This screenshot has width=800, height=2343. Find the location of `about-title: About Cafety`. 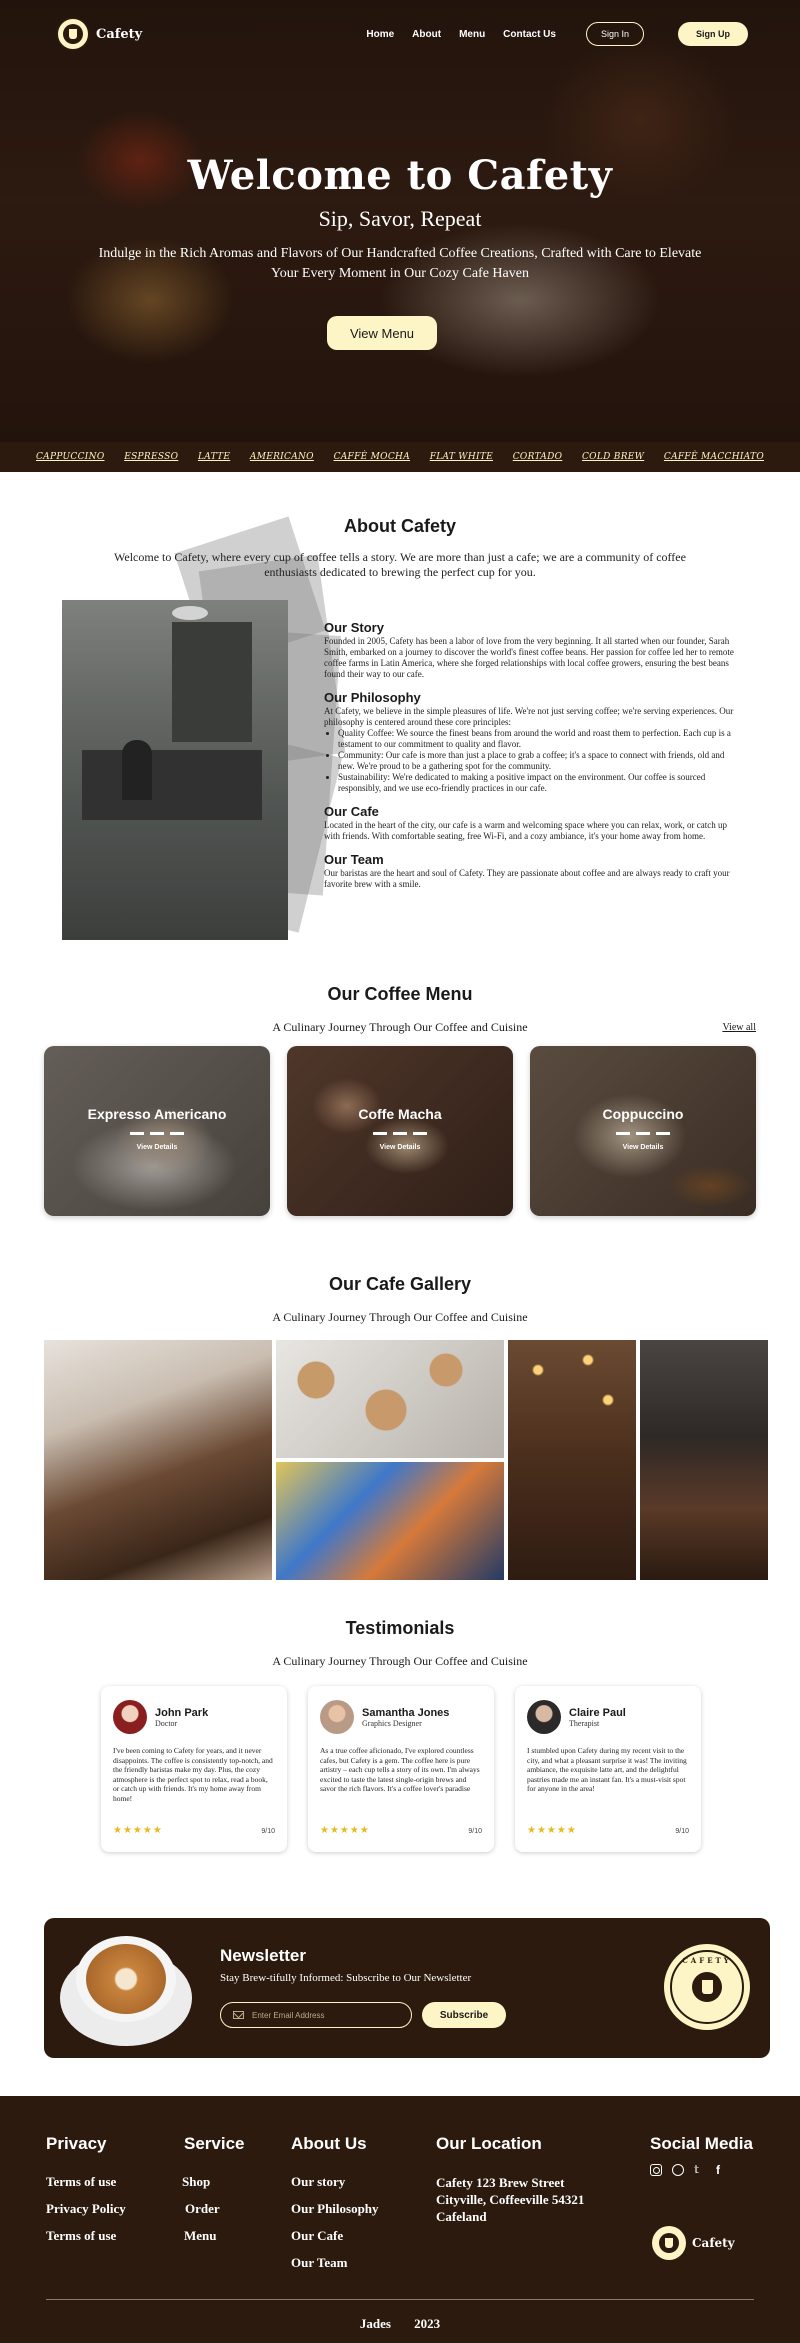

about-title: About Cafety is located at coordinates (400, 526).